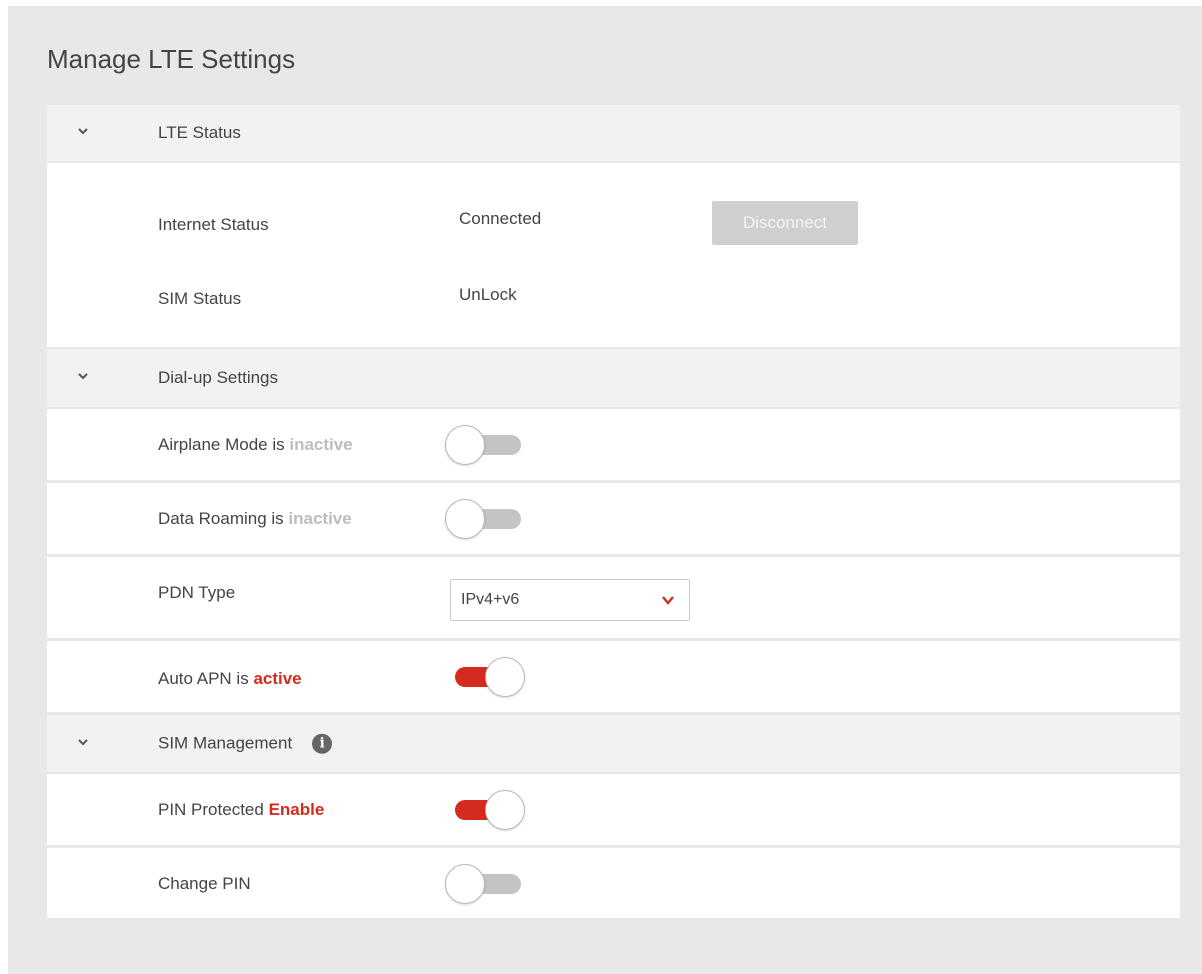 This screenshot has width=1202, height=974. Describe the element at coordinates (613, 133) in the screenshot. I see `section-header-lte-status: LTE Status` at that location.